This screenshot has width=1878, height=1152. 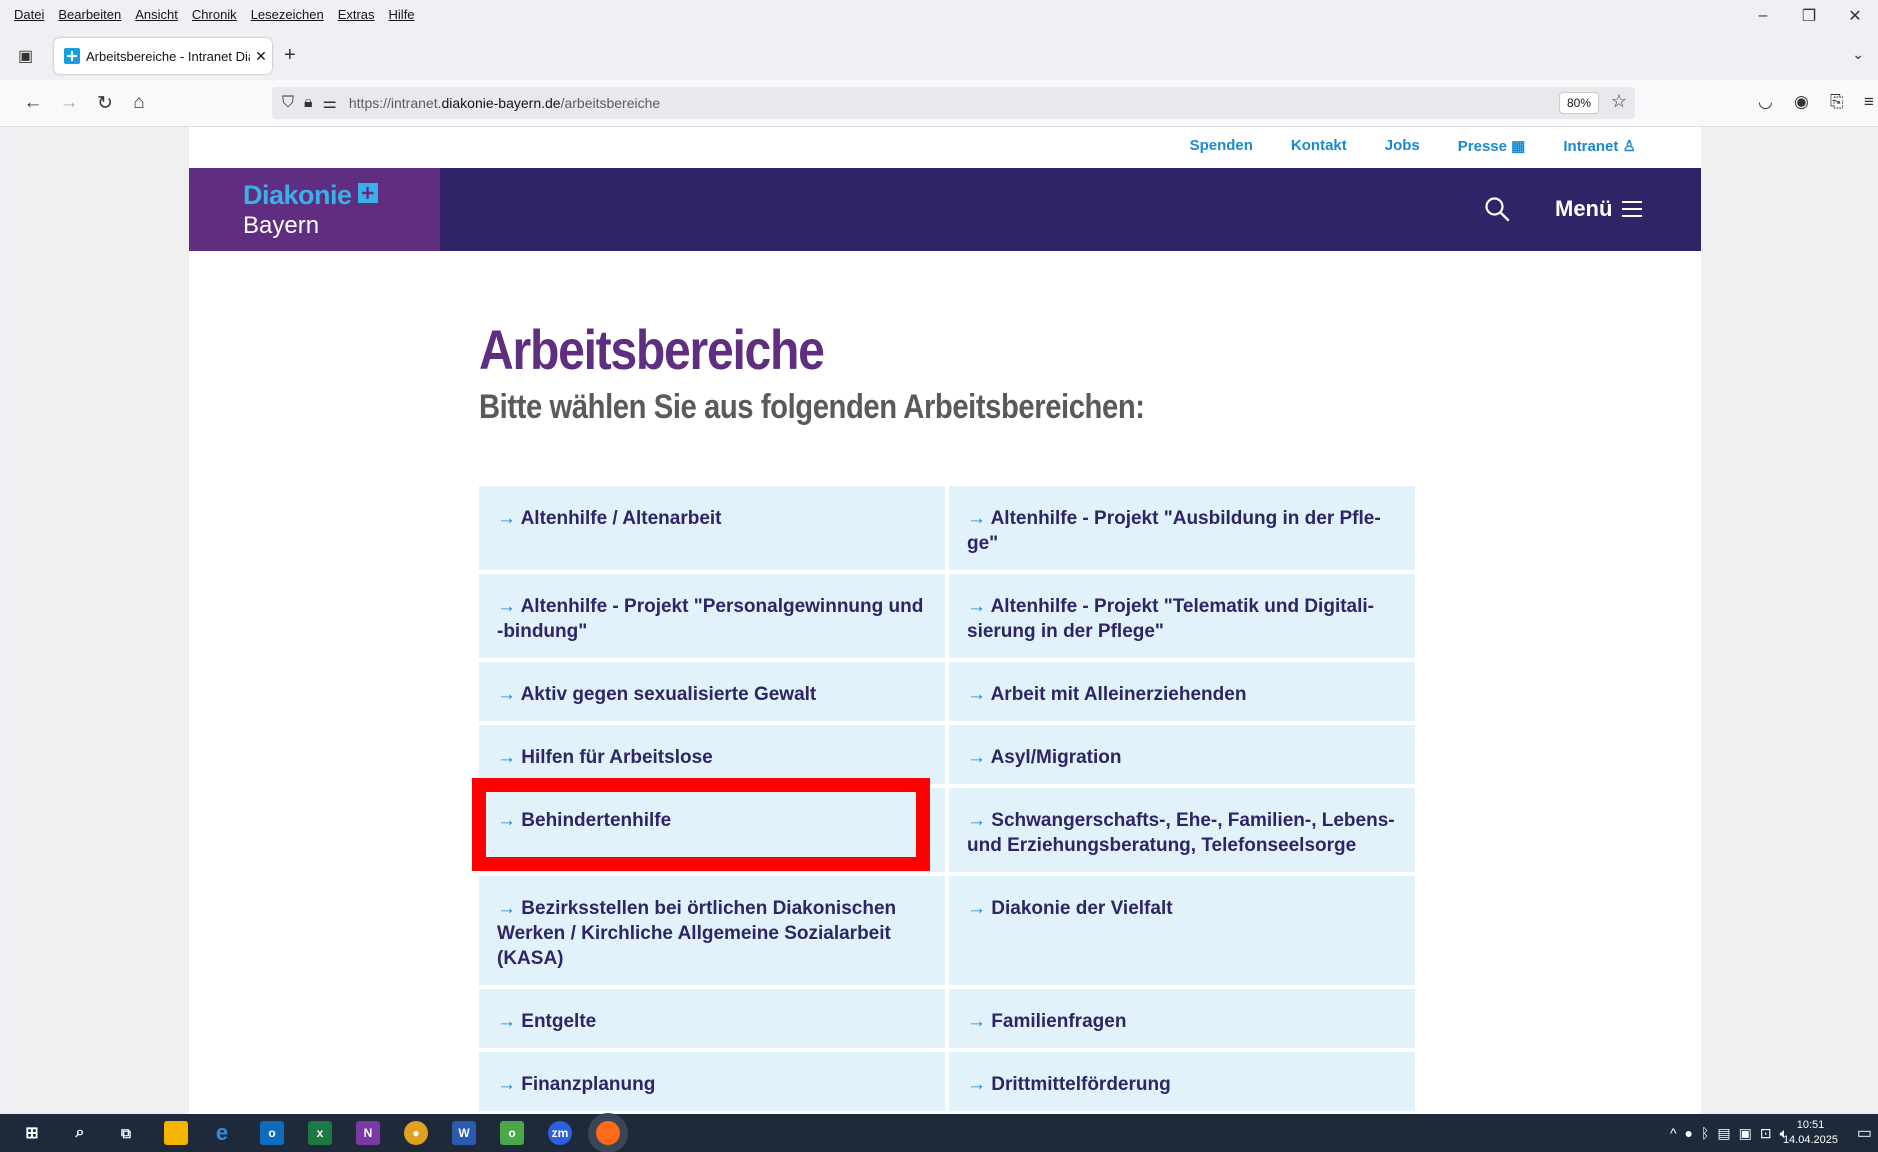 What do you see at coordinates (712, 1018) in the screenshot?
I see `area-link: → Entgelte` at bounding box center [712, 1018].